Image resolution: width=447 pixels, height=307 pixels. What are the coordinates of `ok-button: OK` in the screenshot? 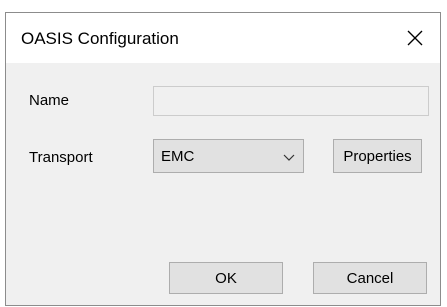 It's located at (226, 278).